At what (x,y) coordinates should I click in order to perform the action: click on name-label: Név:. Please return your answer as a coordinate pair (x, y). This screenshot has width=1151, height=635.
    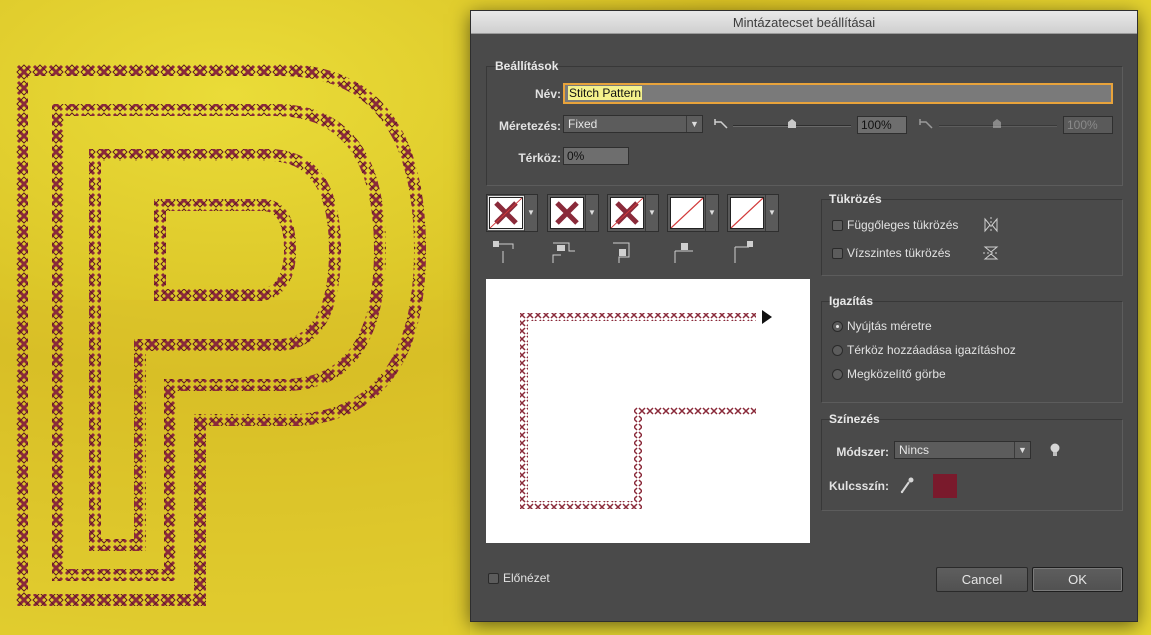
    Looking at the image, I should click on (547, 94).